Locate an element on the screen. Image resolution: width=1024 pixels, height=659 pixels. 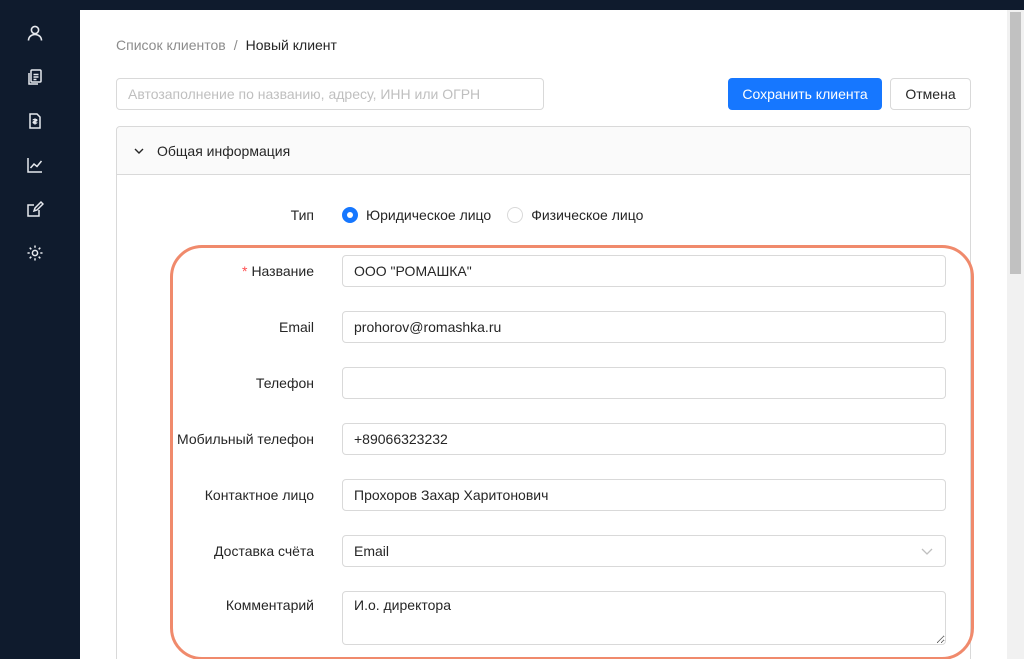
form-row-phone: Телефон is located at coordinates (544, 383).